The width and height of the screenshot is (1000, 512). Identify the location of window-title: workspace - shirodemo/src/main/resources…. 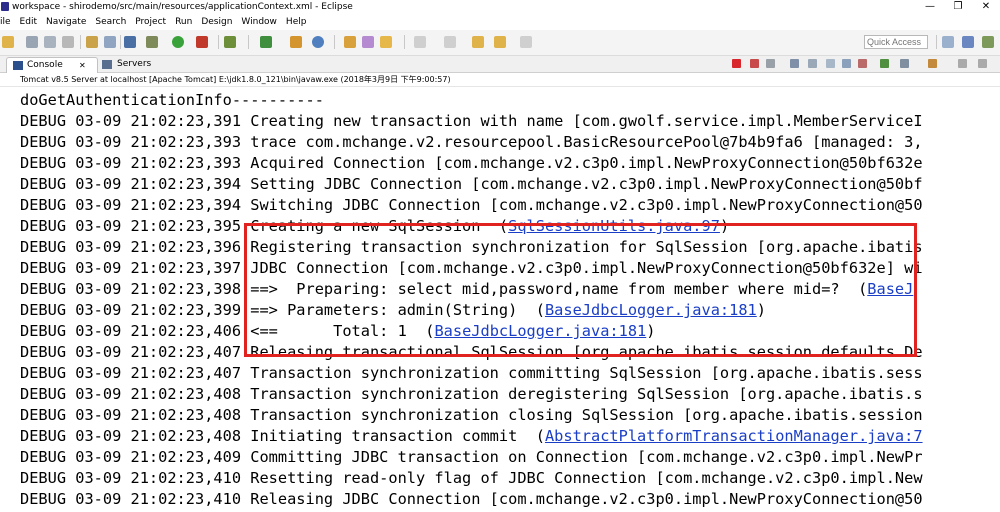
(182, 7).